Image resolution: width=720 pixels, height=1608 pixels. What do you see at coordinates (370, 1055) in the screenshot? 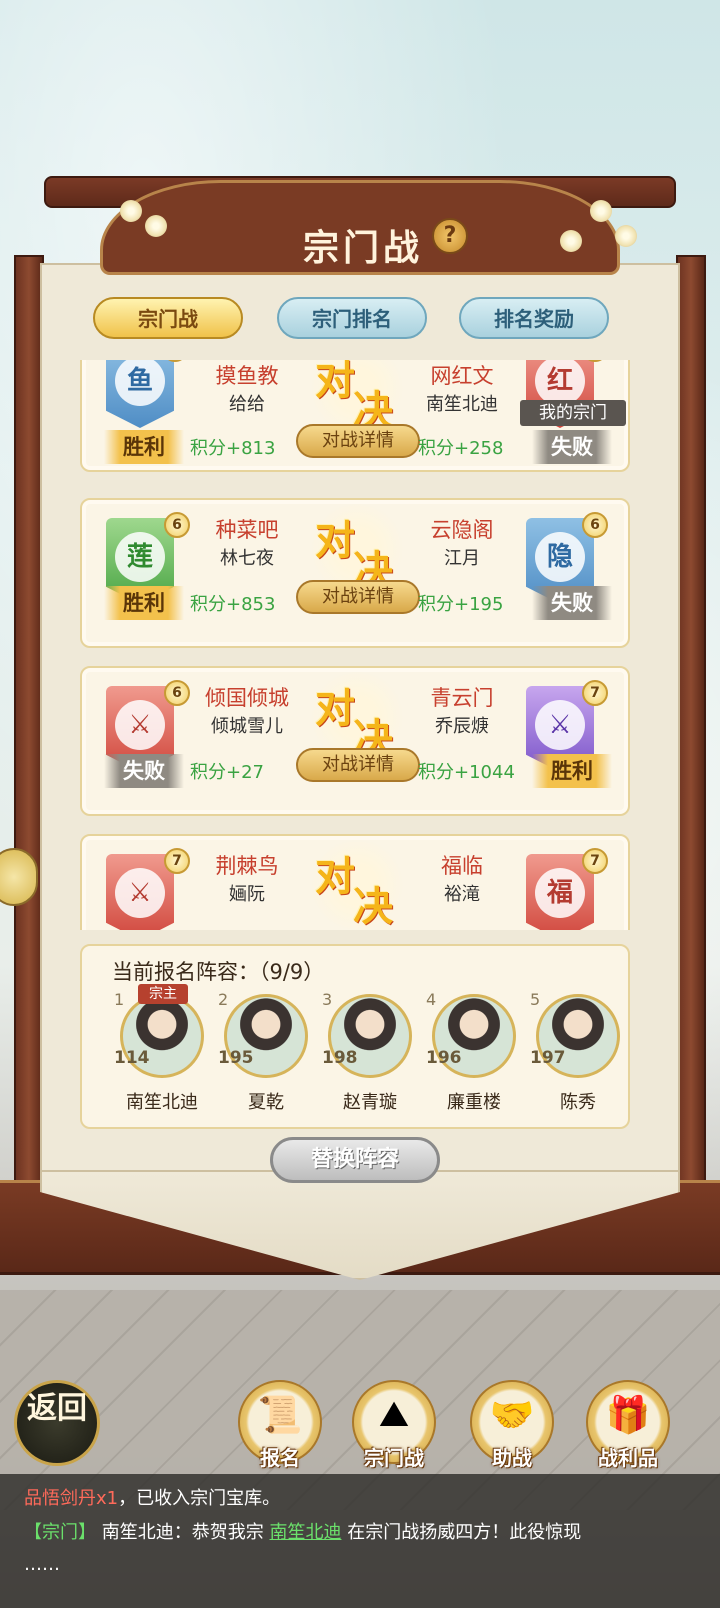
I see `hero-slot: 3 198 赵青璇` at bounding box center [370, 1055].